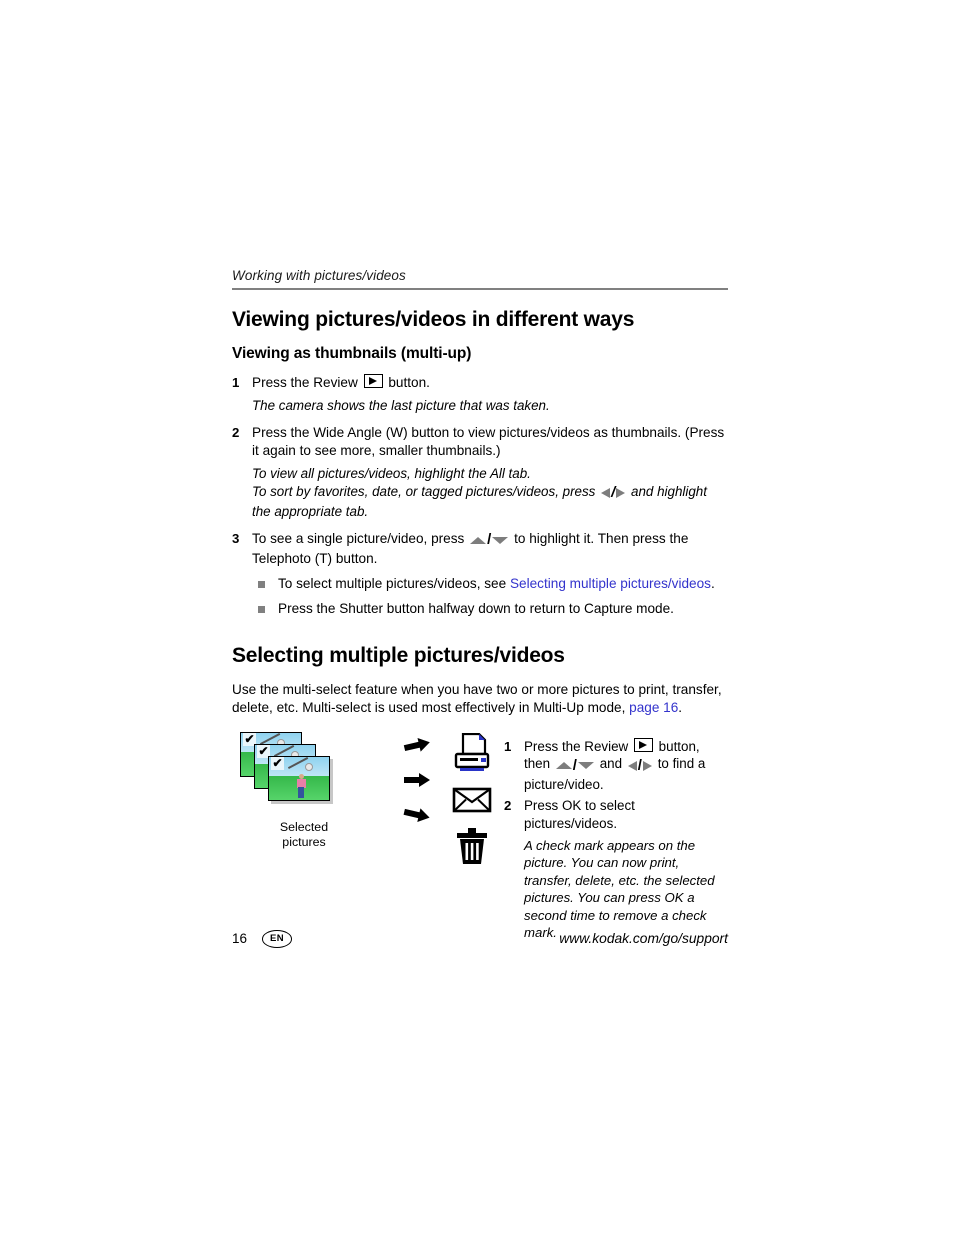 The image size is (954, 1235). What do you see at coordinates (358, 538) in the screenshot?
I see `step-3-text-before: To see a single picture/video, press` at bounding box center [358, 538].